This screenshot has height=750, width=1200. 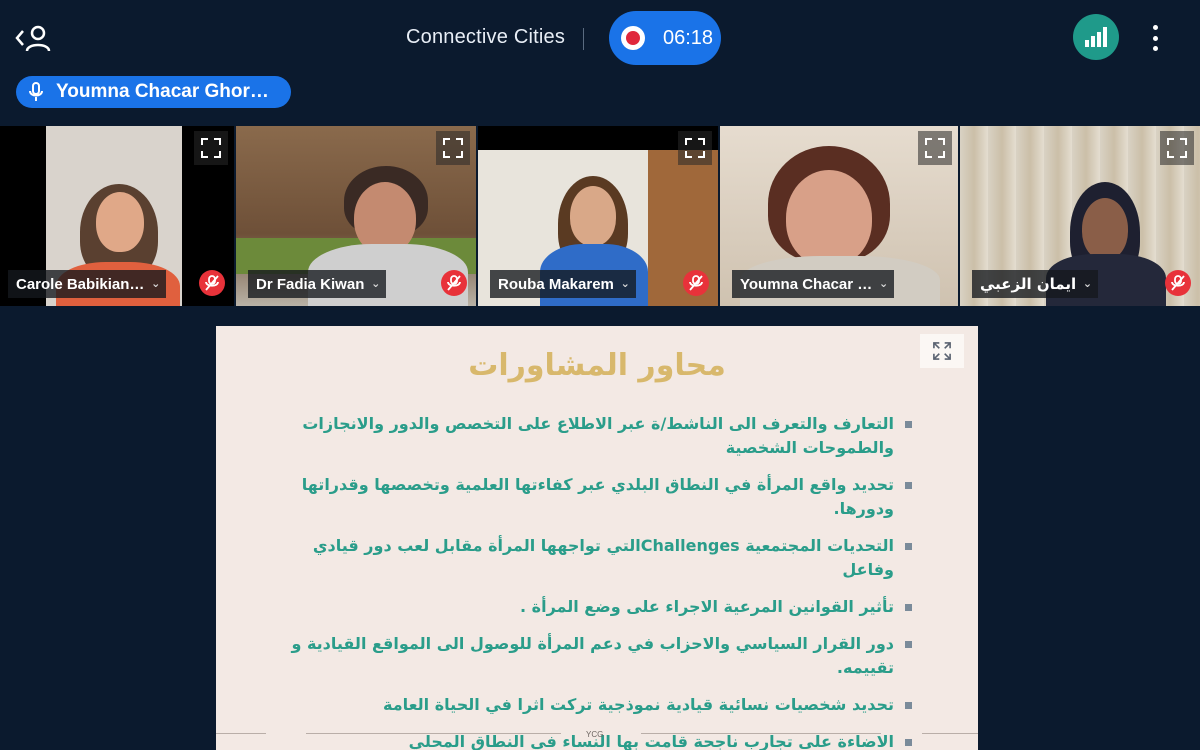 I want to click on participant-name-label: Carole Babikian… ⌄, so click(x=87, y=284).